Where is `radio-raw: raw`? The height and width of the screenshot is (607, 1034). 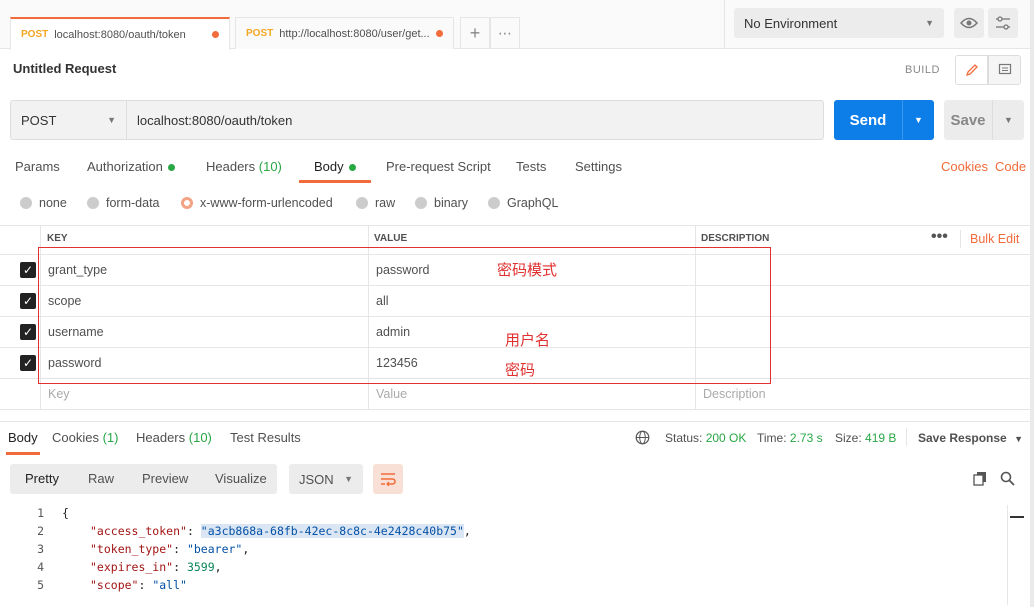
radio-raw: raw is located at coordinates (375, 203).